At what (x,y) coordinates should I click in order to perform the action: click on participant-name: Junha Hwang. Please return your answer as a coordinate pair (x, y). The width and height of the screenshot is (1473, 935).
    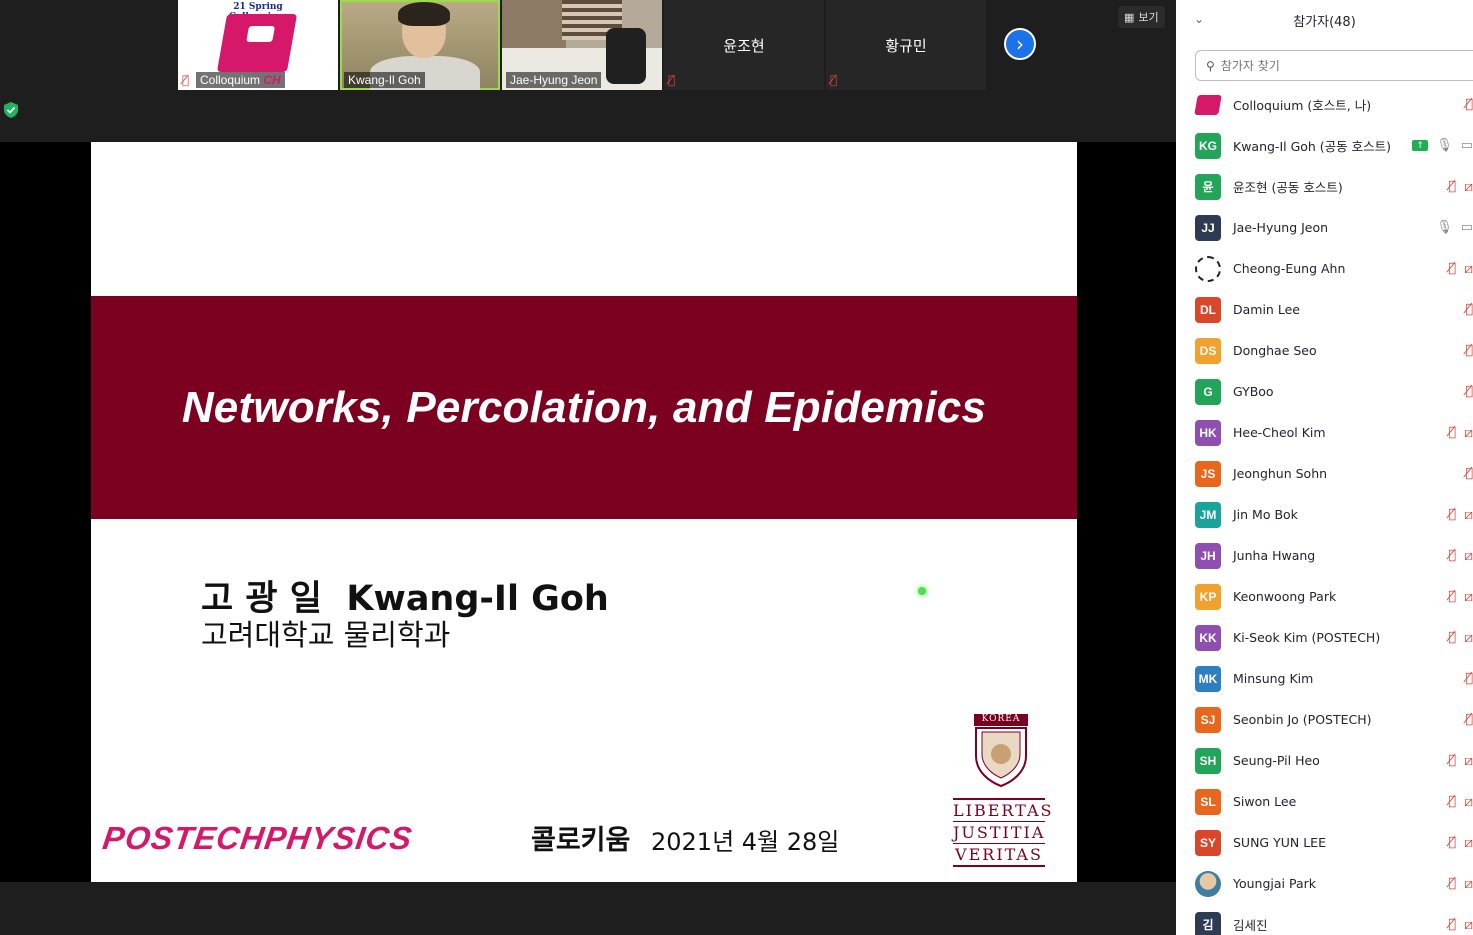
    Looking at the image, I should click on (1274, 555).